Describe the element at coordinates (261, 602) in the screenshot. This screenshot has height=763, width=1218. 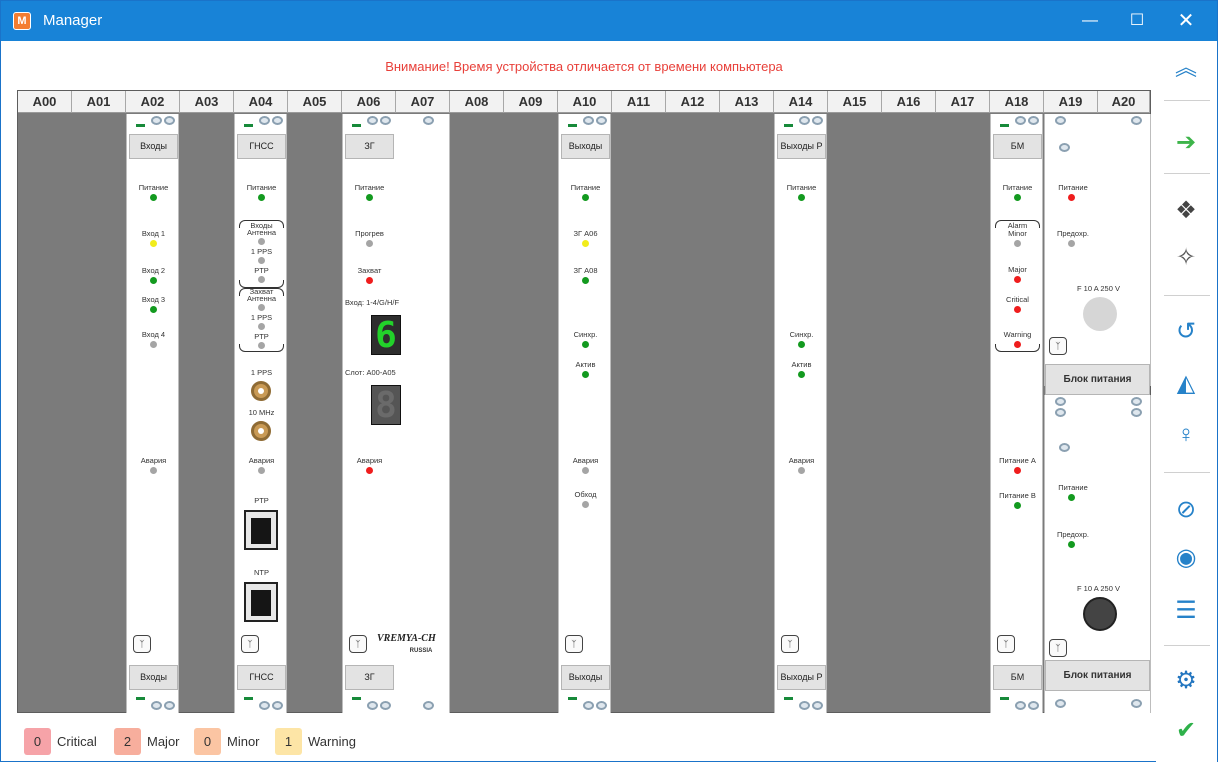
I see `ntp-ethernet-port` at that location.